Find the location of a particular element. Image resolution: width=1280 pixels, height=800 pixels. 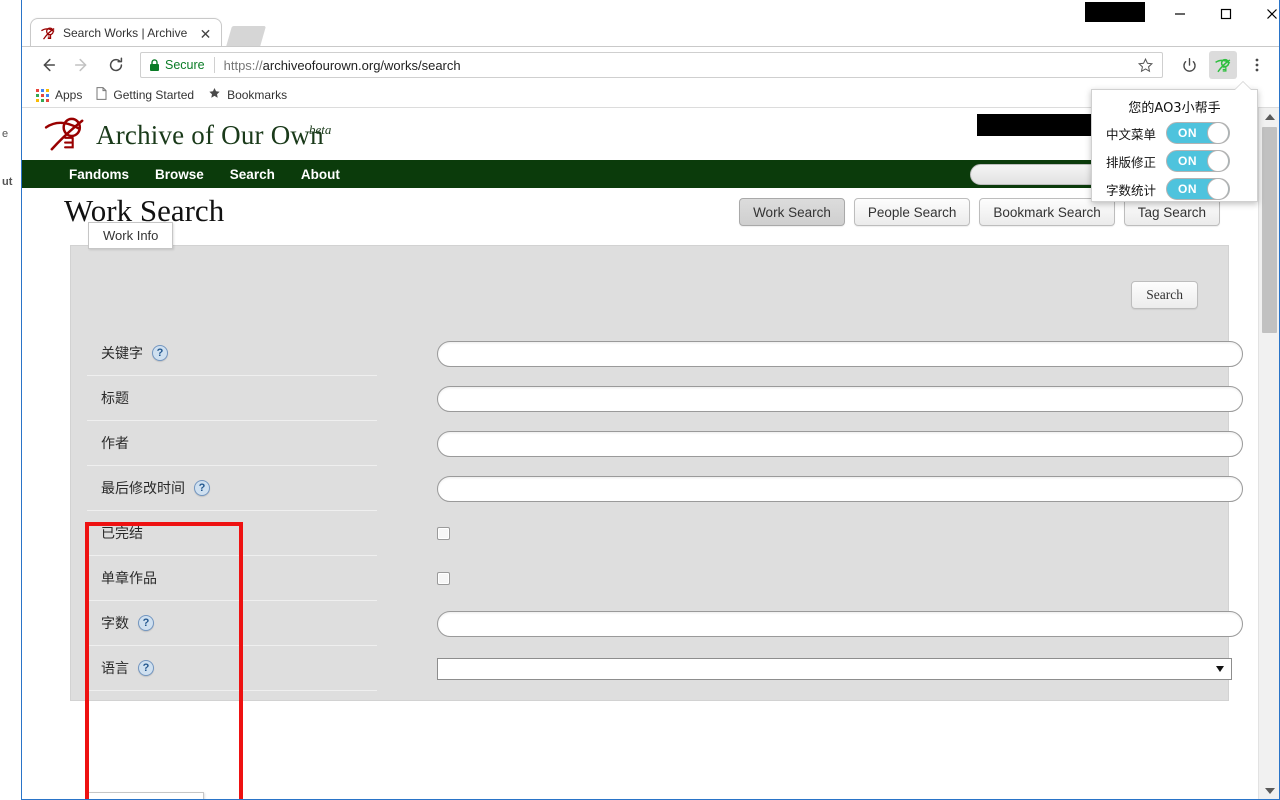

bookmark-apps: Apps is located at coordinates (59, 95).